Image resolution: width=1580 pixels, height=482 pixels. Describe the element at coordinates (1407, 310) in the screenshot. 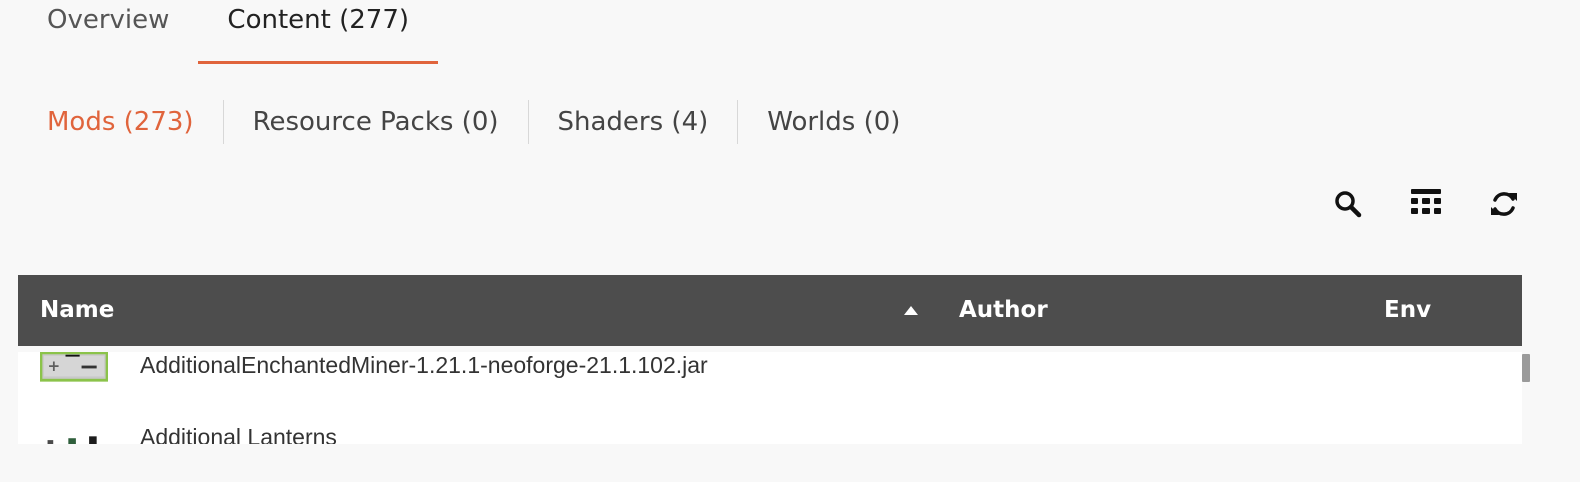

I see `column-header-env: Env` at that location.